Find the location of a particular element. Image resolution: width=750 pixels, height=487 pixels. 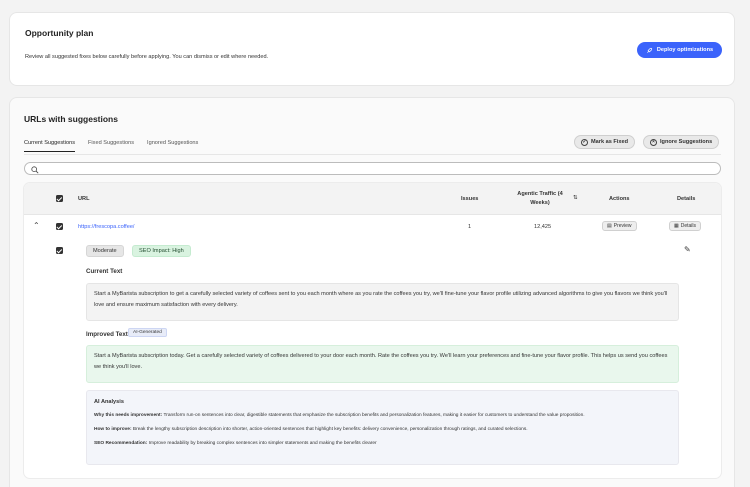

header-actions: Actions is located at coordinates (619, 199).